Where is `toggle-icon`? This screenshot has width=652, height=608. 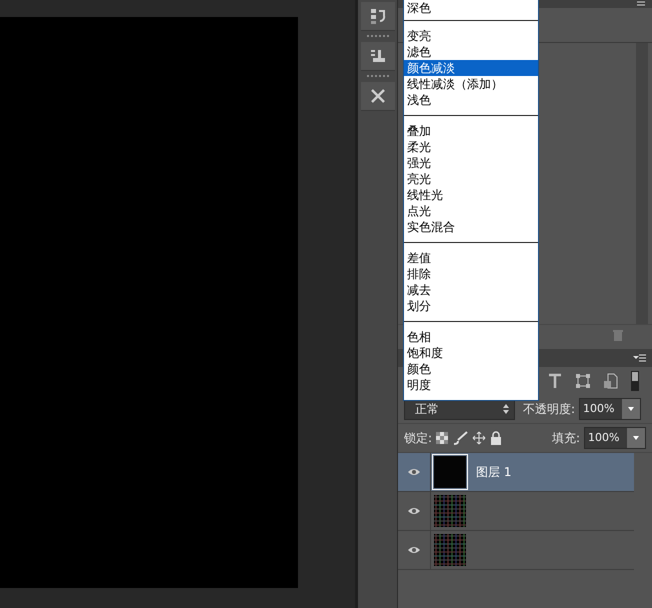 toggle-icon is located at coordinates (635, 381).